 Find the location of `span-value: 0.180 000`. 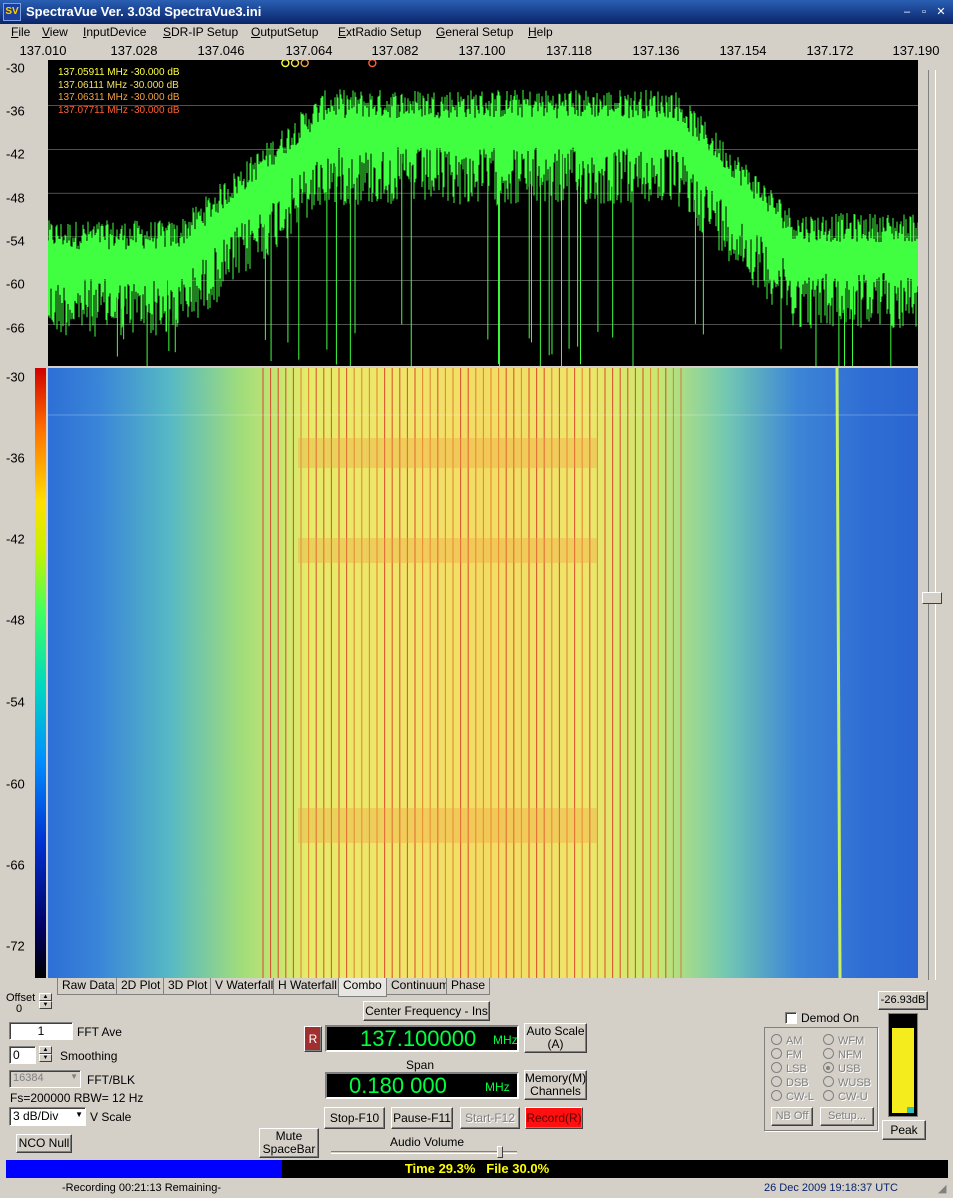

span-value: 0.180 000 is located at coordinates (398, 1085).